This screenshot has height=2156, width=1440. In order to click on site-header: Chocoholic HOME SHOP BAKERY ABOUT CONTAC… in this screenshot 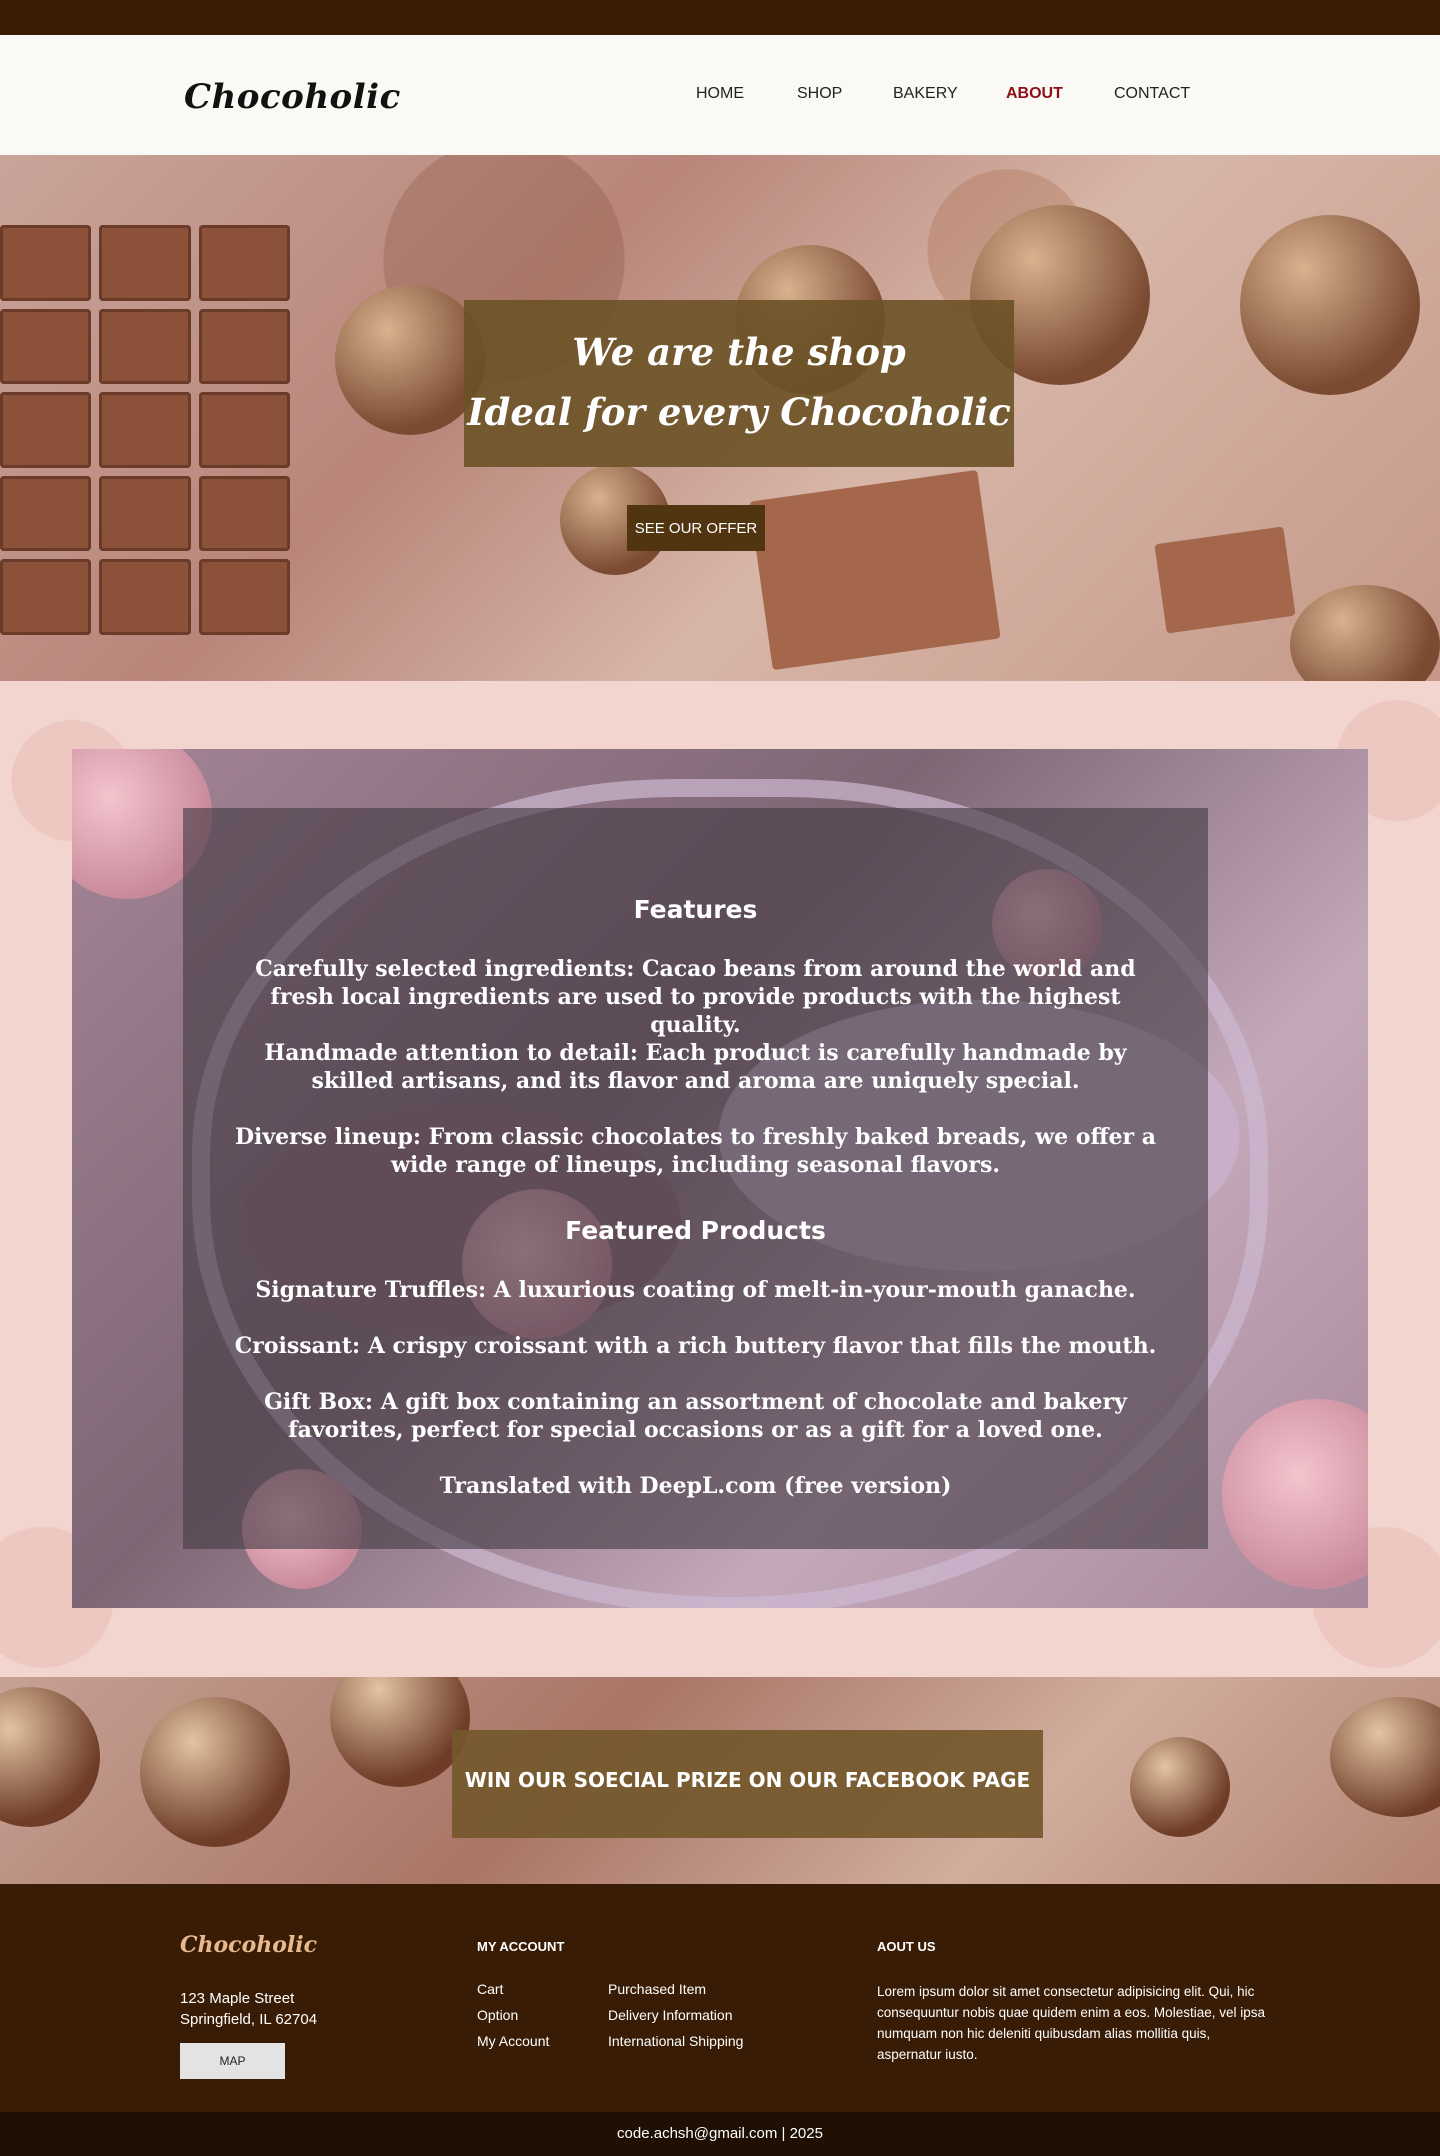, I will do `click(720, 95)`.